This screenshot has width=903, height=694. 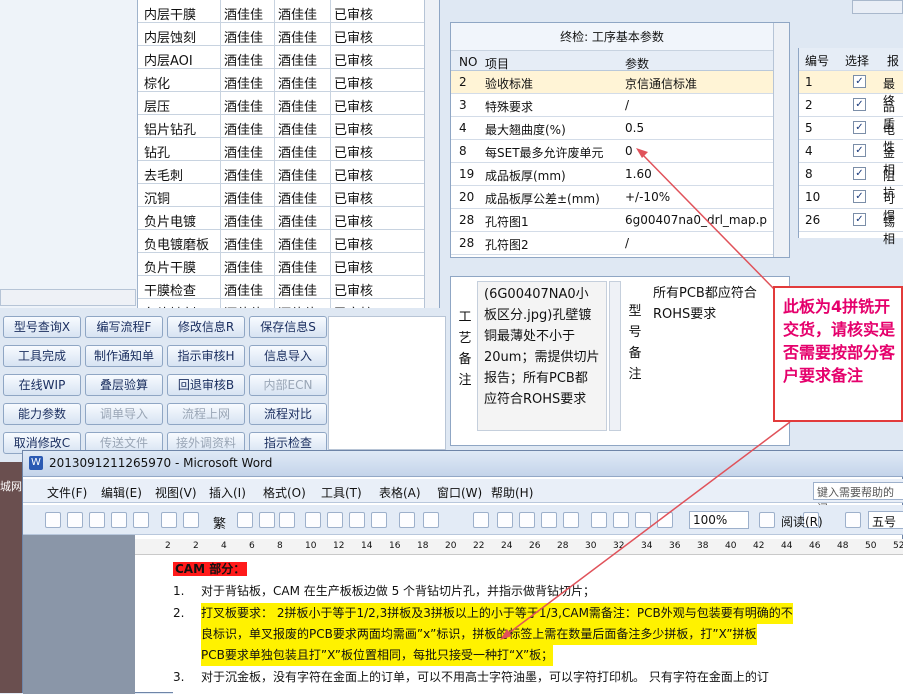 What do you see at coordinates (506, 634) in the screenshot?
I see `arrowhead-doc` at bounding box center [506, 634].